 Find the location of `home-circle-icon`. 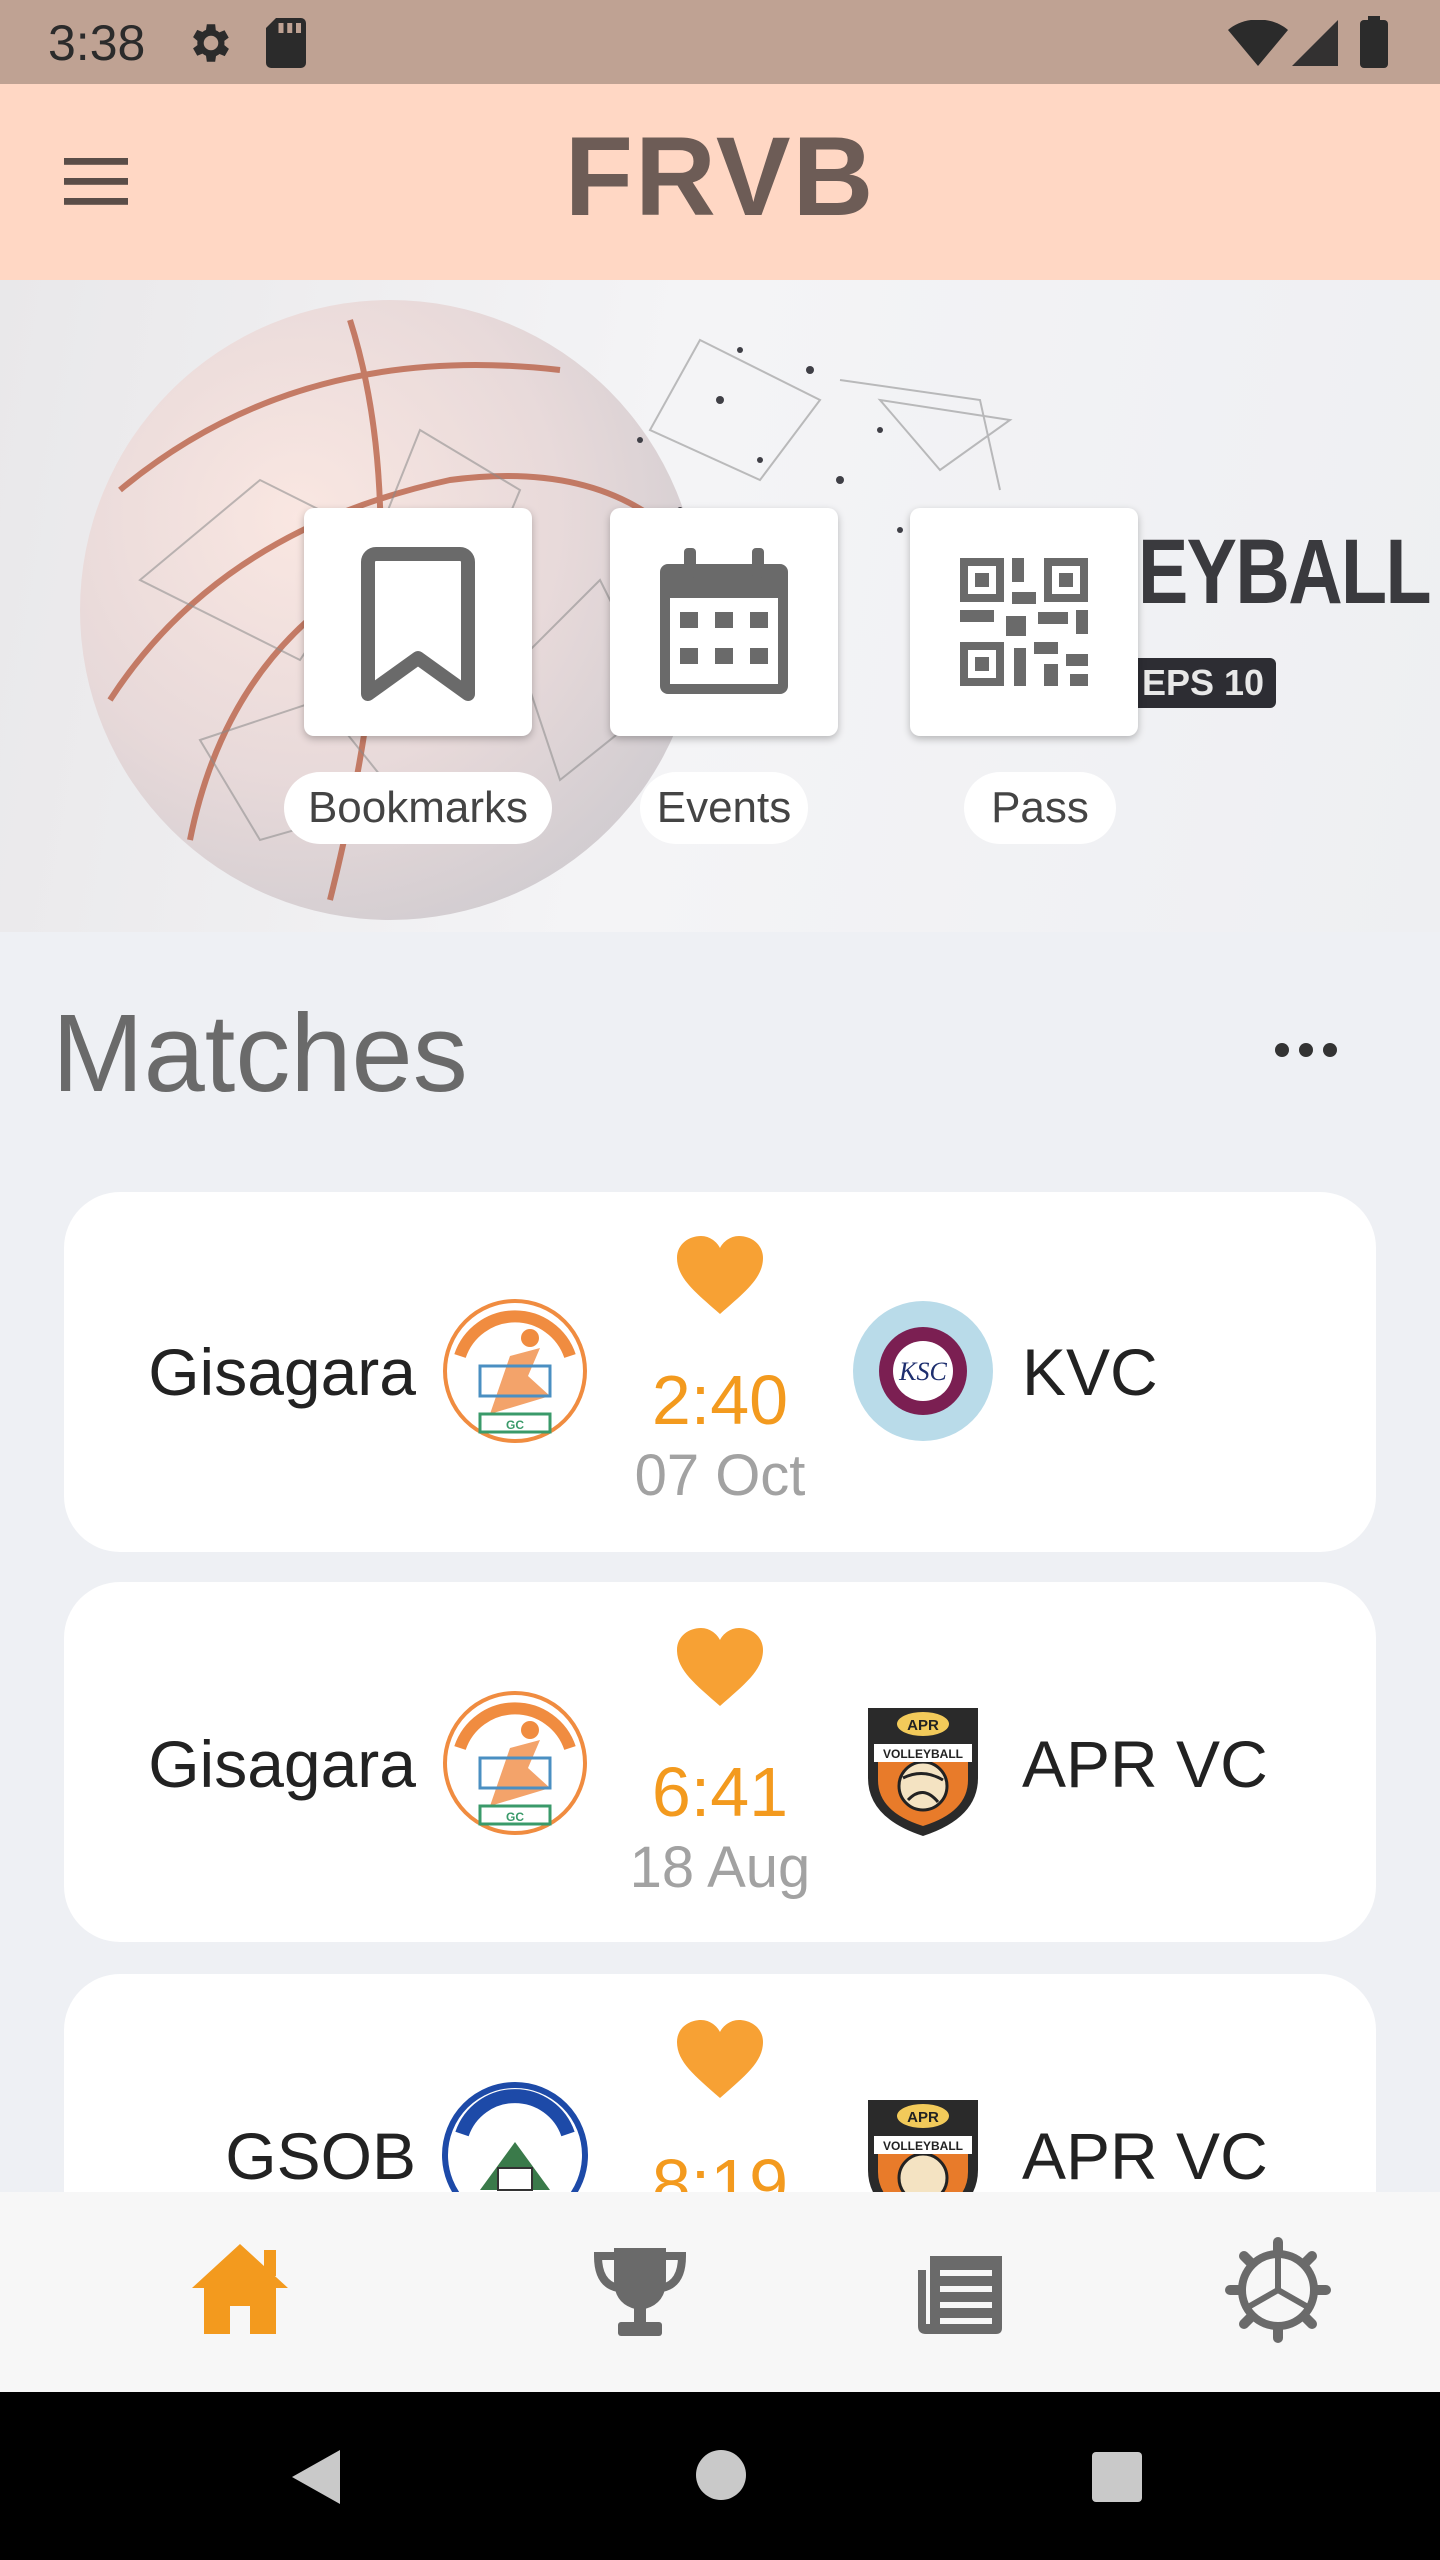

home-circle-icon is located at coordinates (721, 2475).